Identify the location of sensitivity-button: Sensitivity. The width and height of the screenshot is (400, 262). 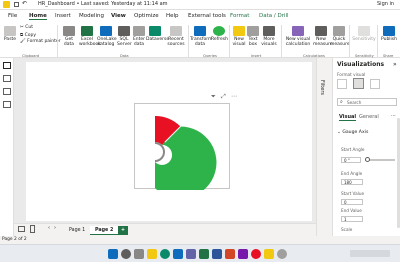
(364, 34).